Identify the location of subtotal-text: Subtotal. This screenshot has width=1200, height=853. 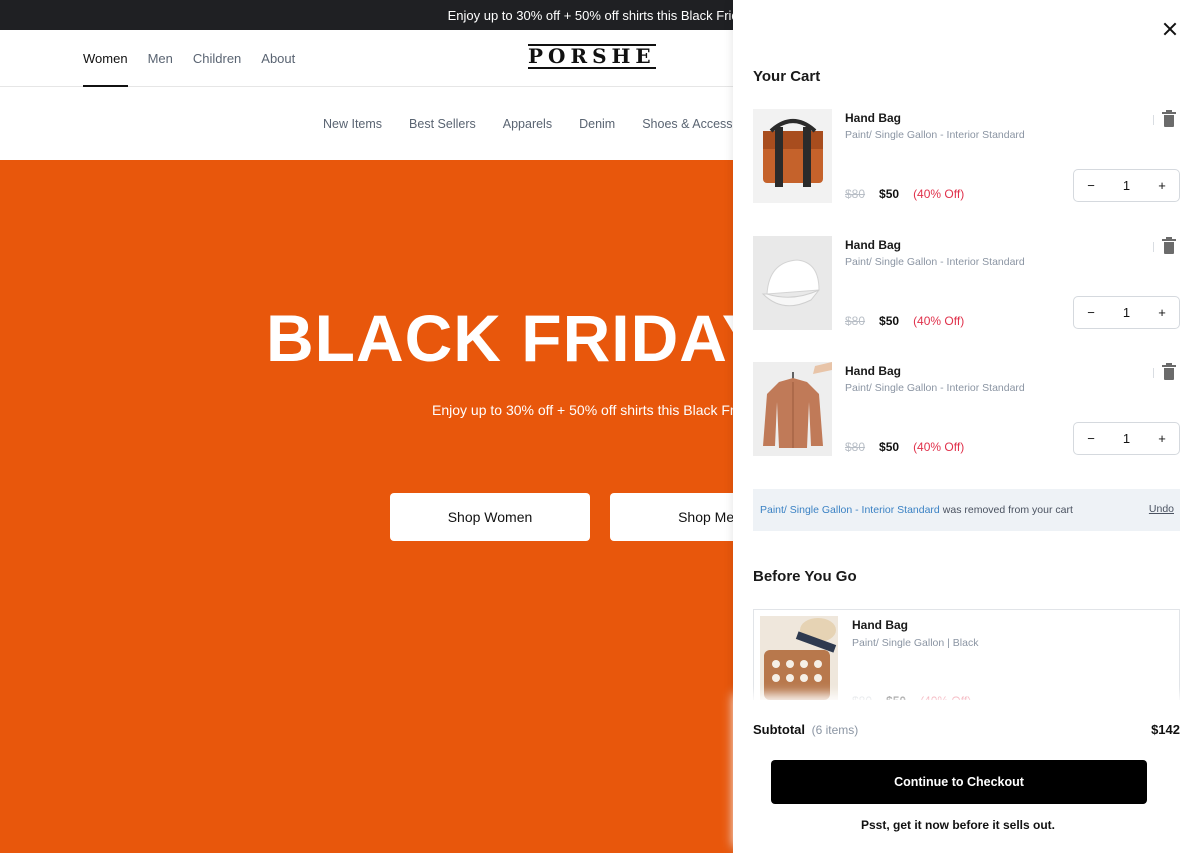
(779, 729).